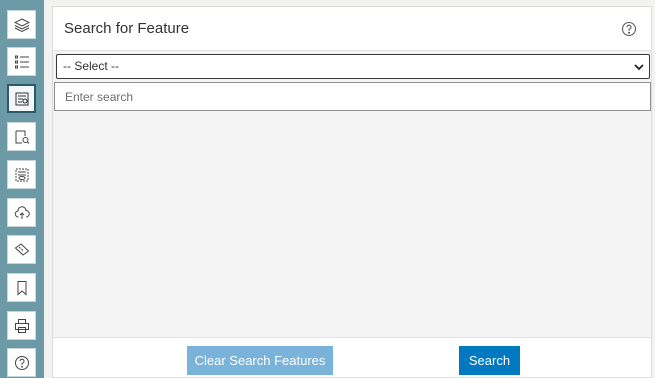 The image size is (655, 378). I want to click on query-icon, so click(22, 137).